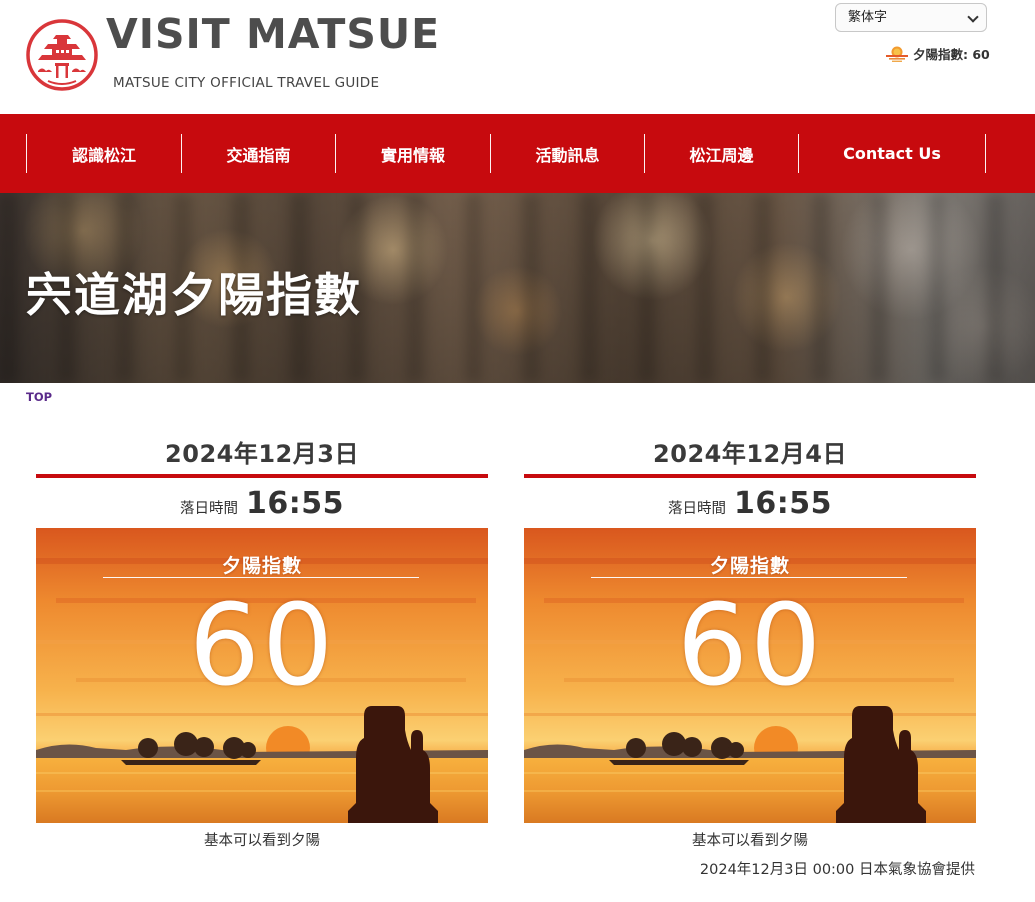 The width and height of the screenshot is (1035, 902). Describe the element at coordinates (892, 153) in the screenshot. I see `nav-item-contact: Contact Us` at that location.